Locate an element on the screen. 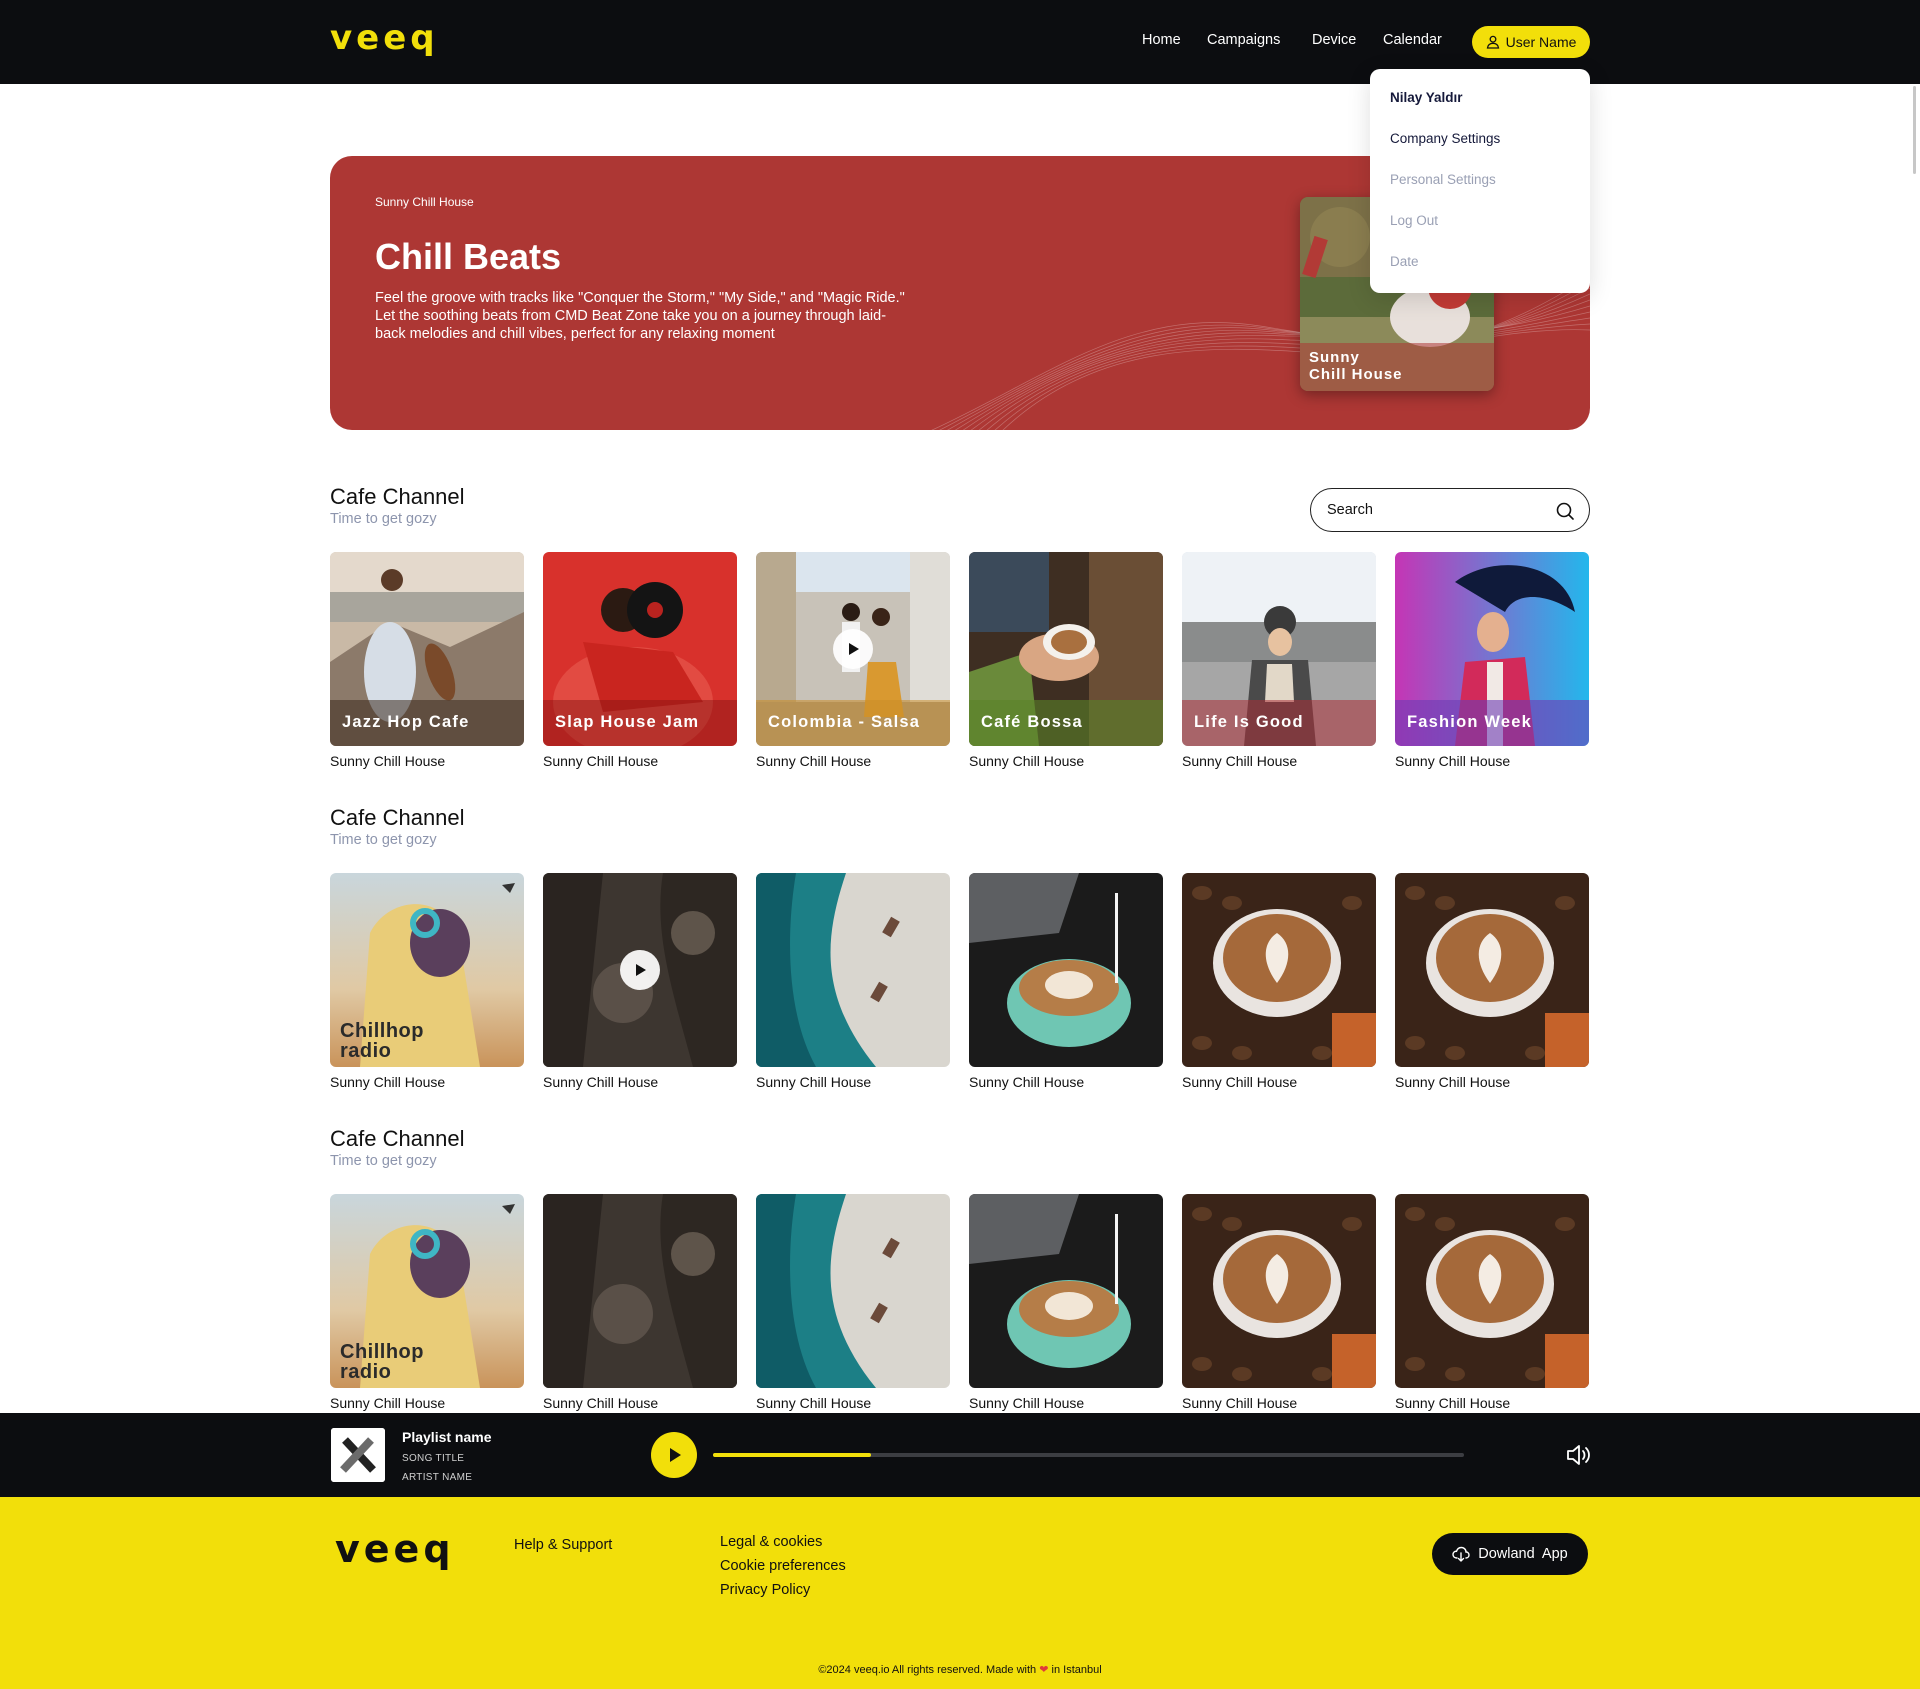 The image size is (1920, 1689). now-playing-thumbnail is located at coordinates (358, 1455).